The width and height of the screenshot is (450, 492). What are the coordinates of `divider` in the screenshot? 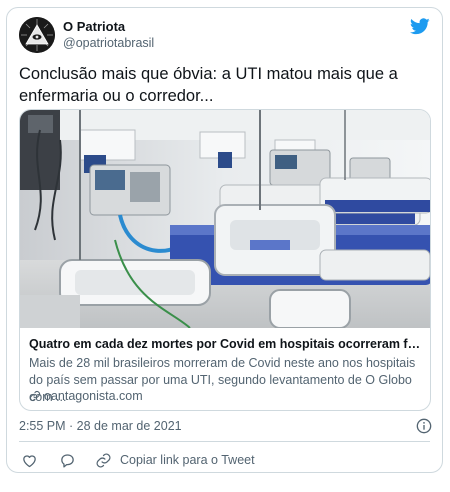 It's located at (224, 441).